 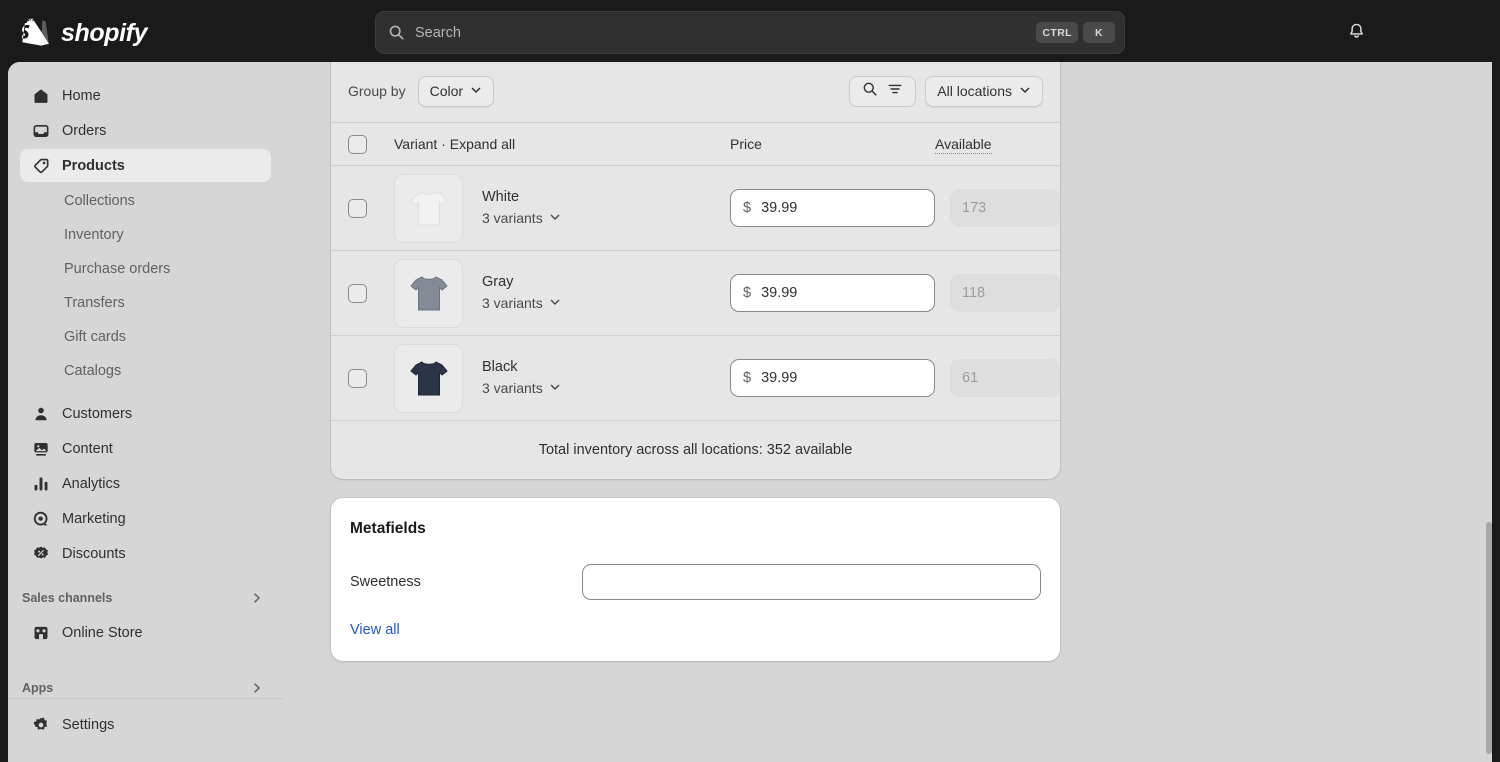 What do you see at coordinates (548, 144) in the screenshot?
I see `column-header-variant: Variant · Expand all` at bounding box center [548, 144].